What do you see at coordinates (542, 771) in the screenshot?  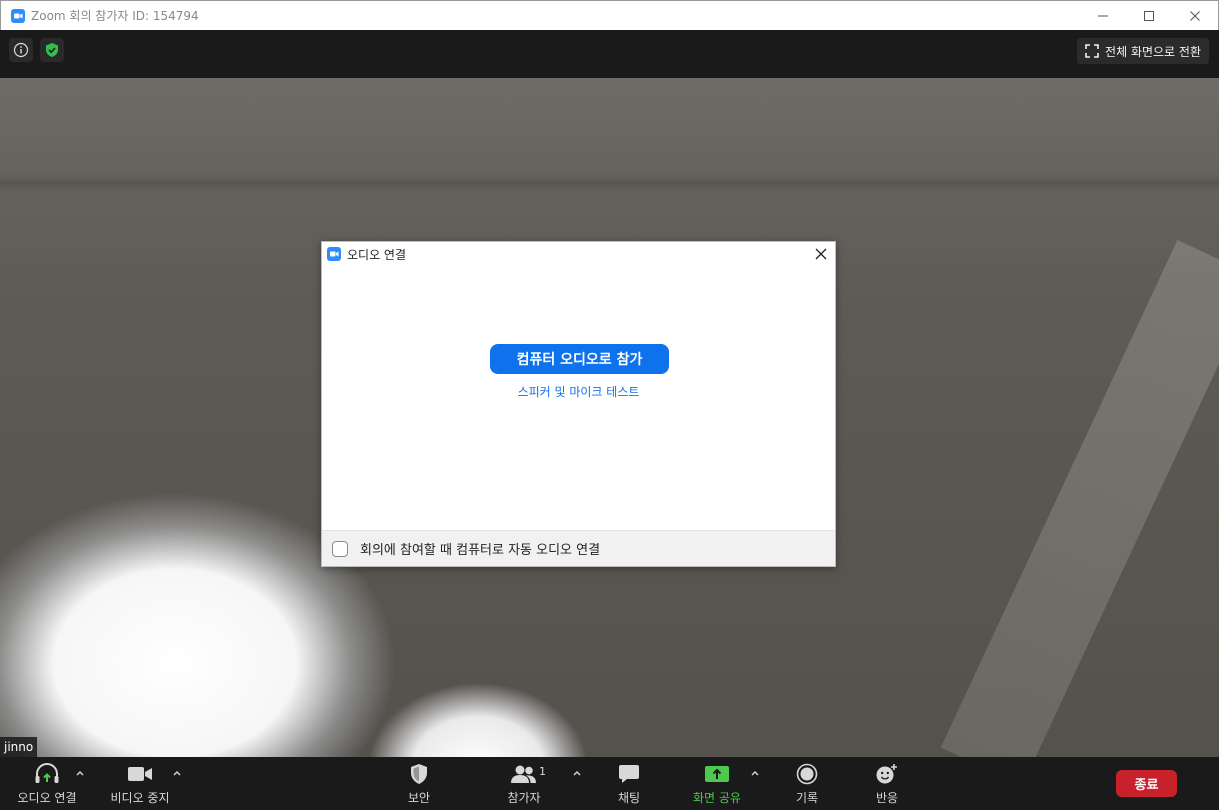 I see `participants-count: 1` at bounding box center [542, 771].